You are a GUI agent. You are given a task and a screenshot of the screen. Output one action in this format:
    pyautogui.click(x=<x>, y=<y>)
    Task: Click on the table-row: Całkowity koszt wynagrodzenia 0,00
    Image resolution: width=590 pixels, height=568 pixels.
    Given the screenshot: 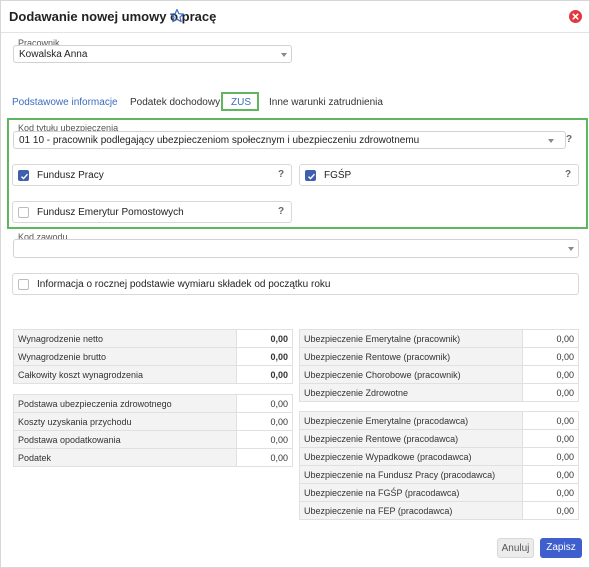 What is the action you would take?
    pyautogui.click(x=153, y=374)
    